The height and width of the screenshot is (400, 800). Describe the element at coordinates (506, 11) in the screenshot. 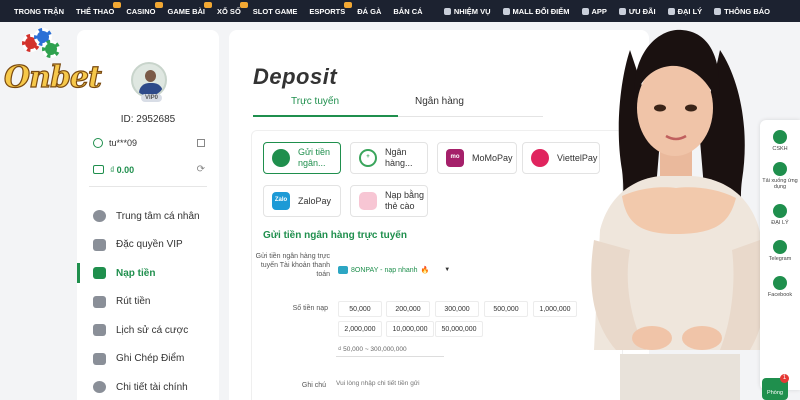

I see `mall-icon` at that location.